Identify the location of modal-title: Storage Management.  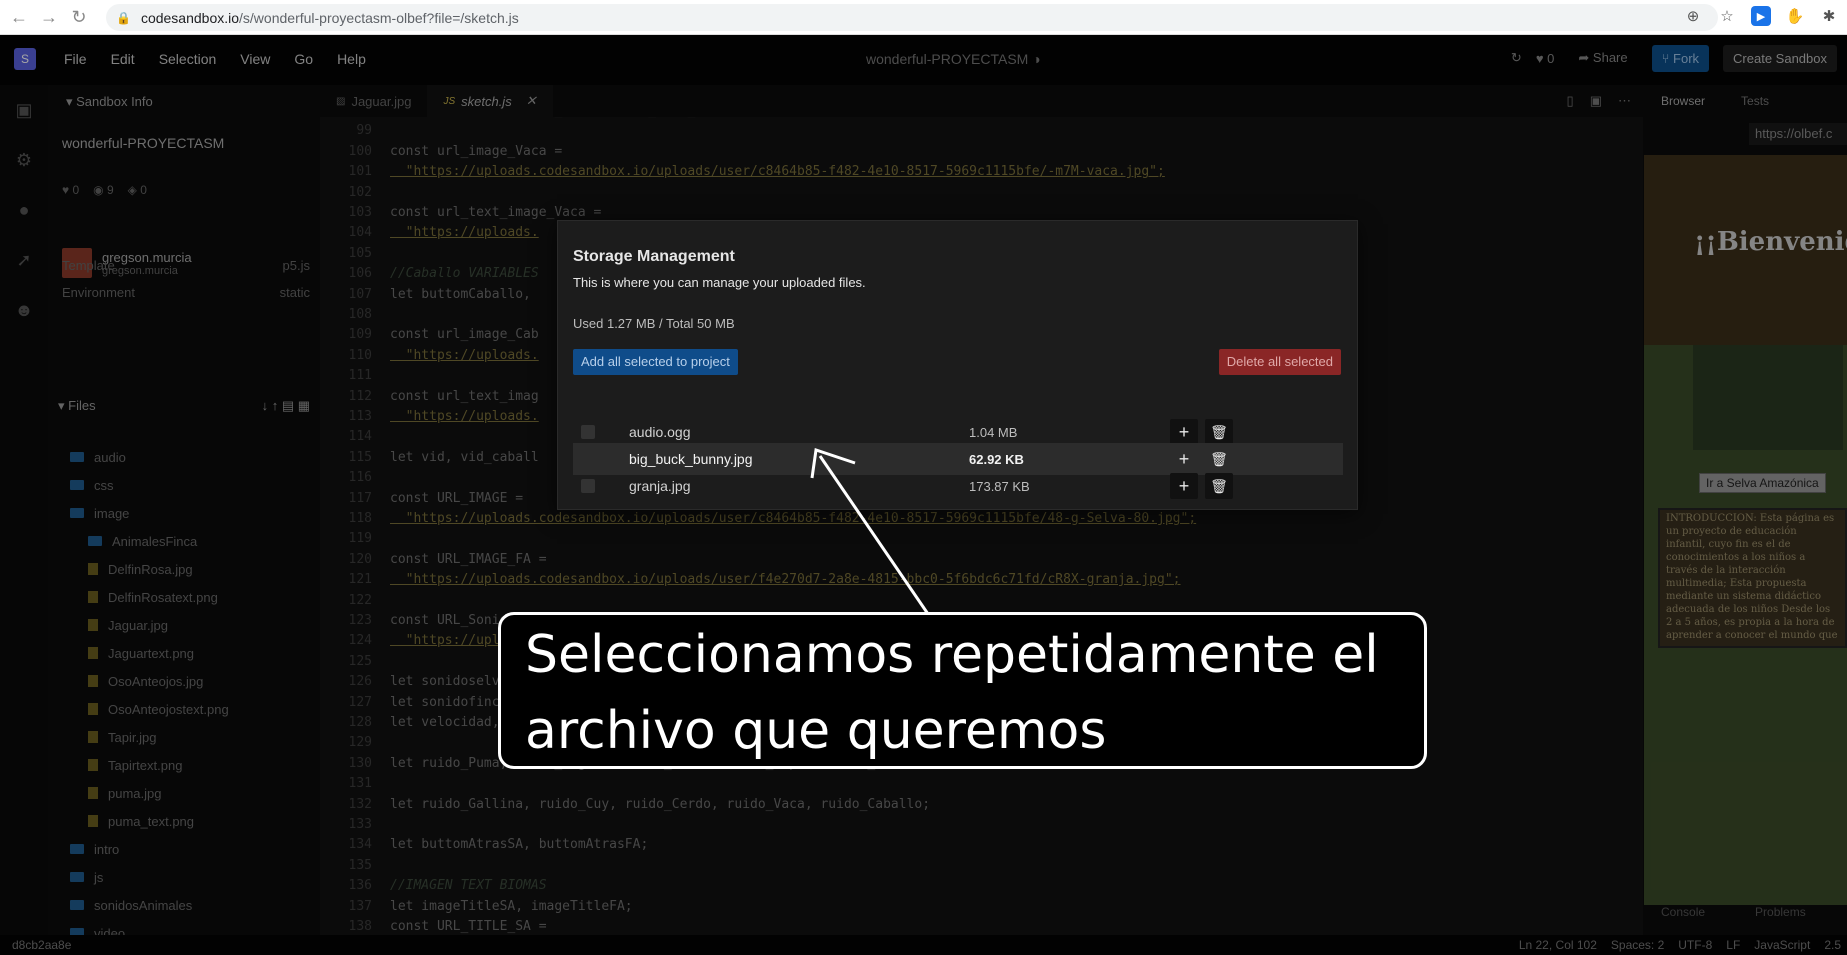
(654, 256).